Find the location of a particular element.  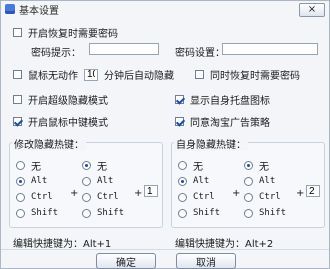

idle-auto-hide-checkbox is located at coordinates (17, 74).